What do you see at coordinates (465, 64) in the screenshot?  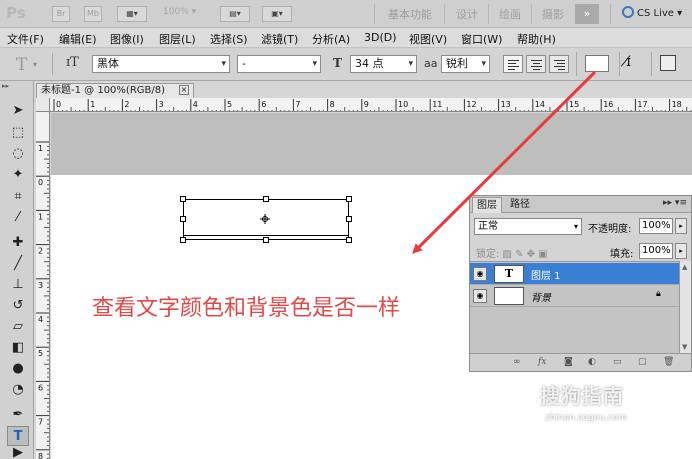 I see `antialias-select: 锐利 ▾` at bounding box center [465, 64].